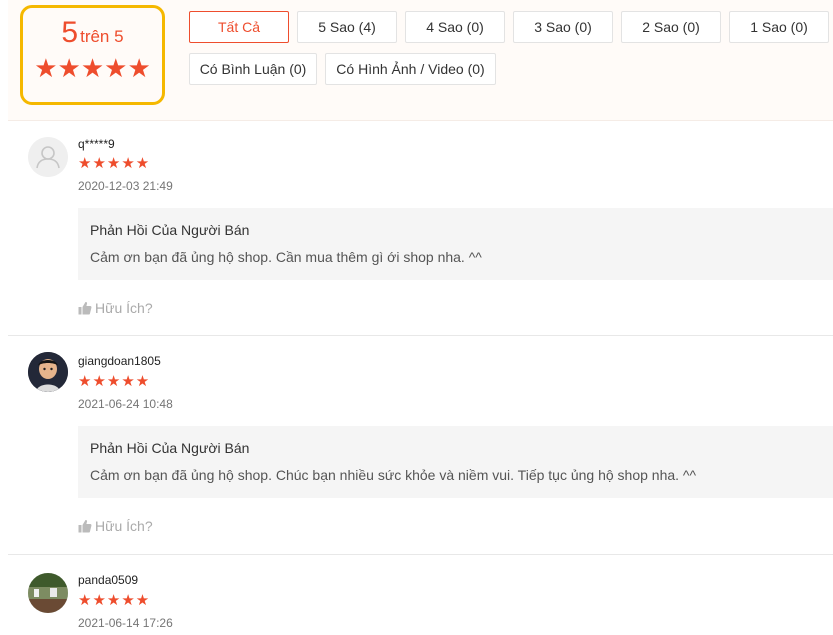  I want to click on filter-with-media-button: Có Hình Ảnh / Video (0), so click(410, 69).